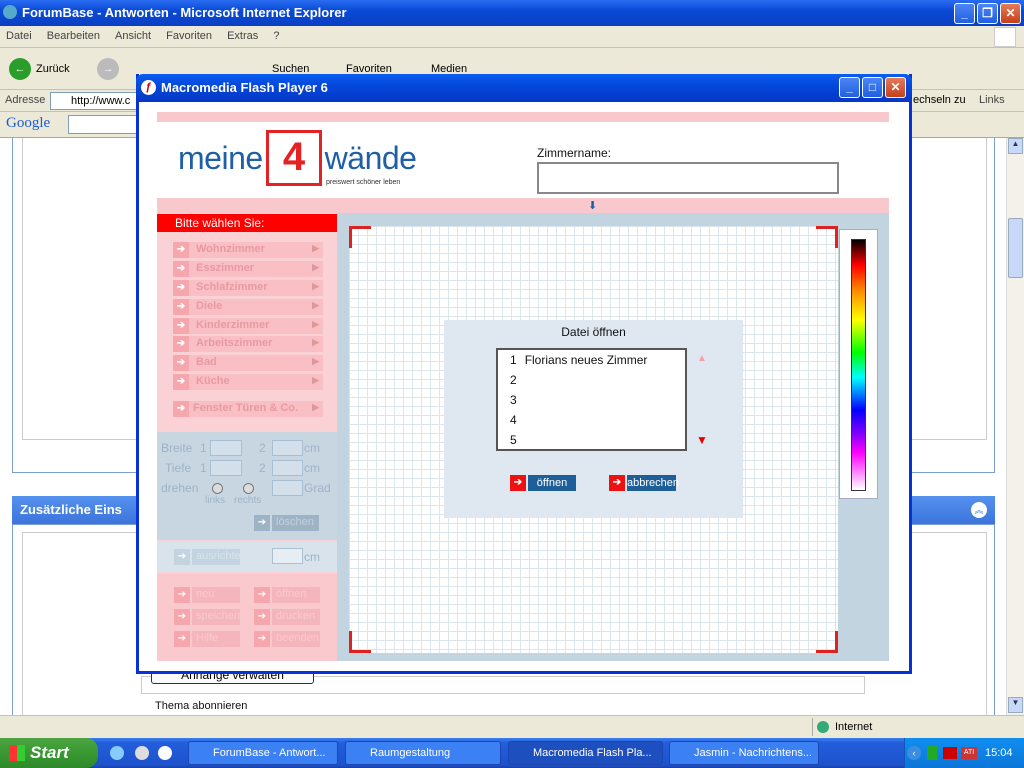  Describe the element at coordinates (226, 448) in the screenshot. I see `width-1-input` at that location.